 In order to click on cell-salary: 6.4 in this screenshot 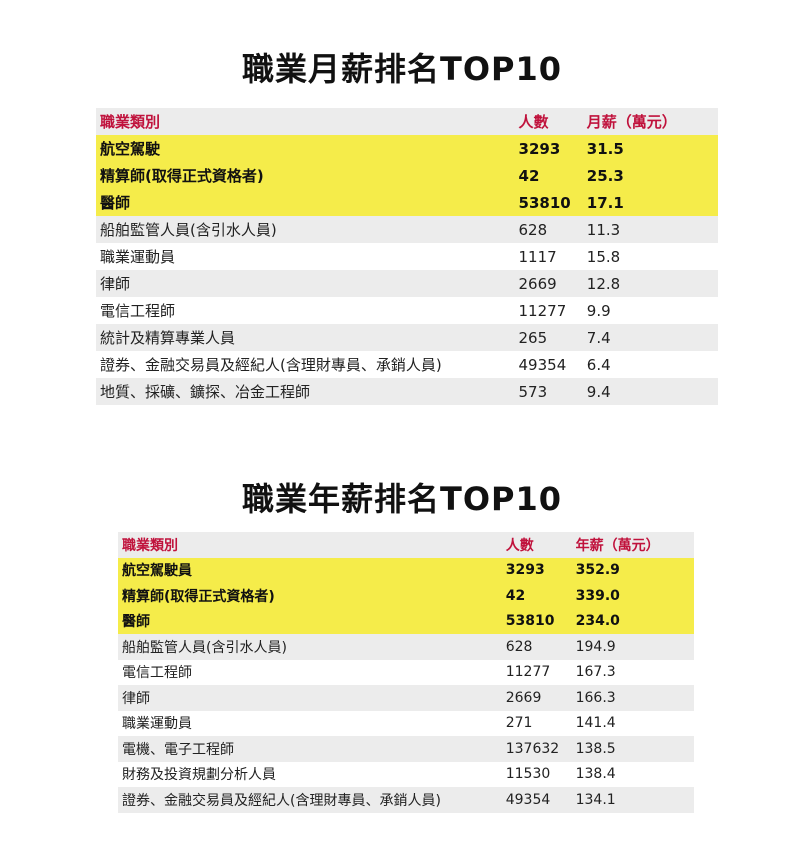, I will do `click(650, 364)`.